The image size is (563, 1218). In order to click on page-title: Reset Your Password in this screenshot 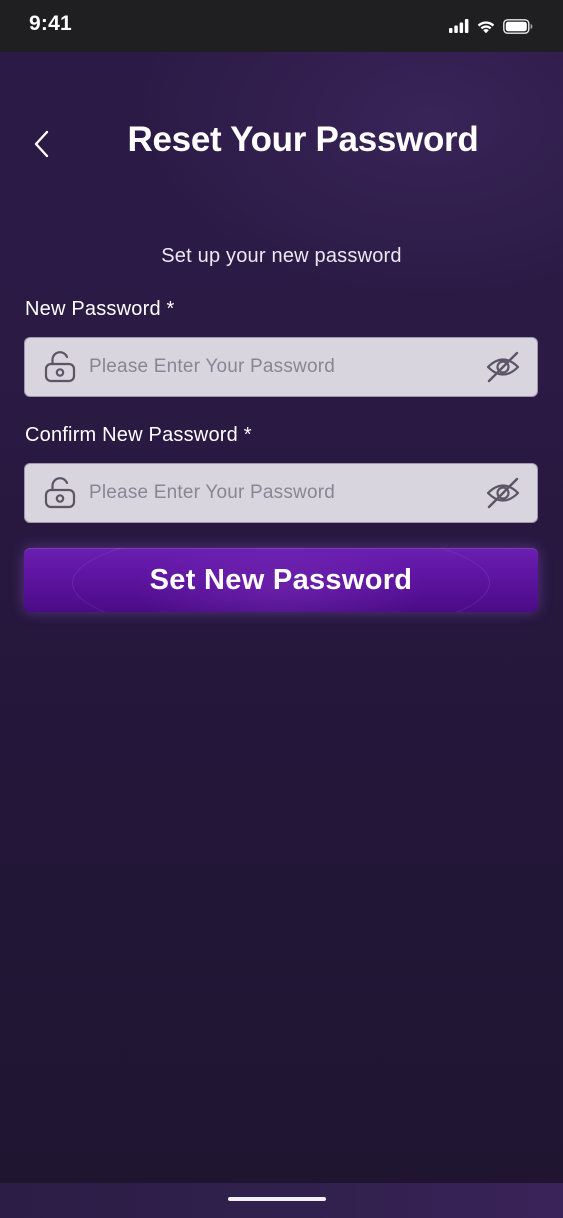, I will do `click(303, 139)`.